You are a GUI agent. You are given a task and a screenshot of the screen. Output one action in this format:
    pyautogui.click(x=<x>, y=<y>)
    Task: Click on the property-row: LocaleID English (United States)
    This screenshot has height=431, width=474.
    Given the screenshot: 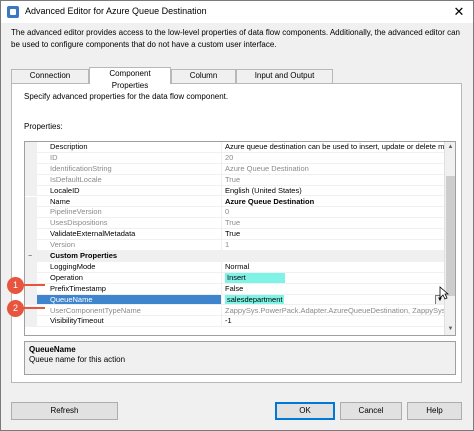 What is the action you would take?
    pyautogui.click(x=235, y=191)
    